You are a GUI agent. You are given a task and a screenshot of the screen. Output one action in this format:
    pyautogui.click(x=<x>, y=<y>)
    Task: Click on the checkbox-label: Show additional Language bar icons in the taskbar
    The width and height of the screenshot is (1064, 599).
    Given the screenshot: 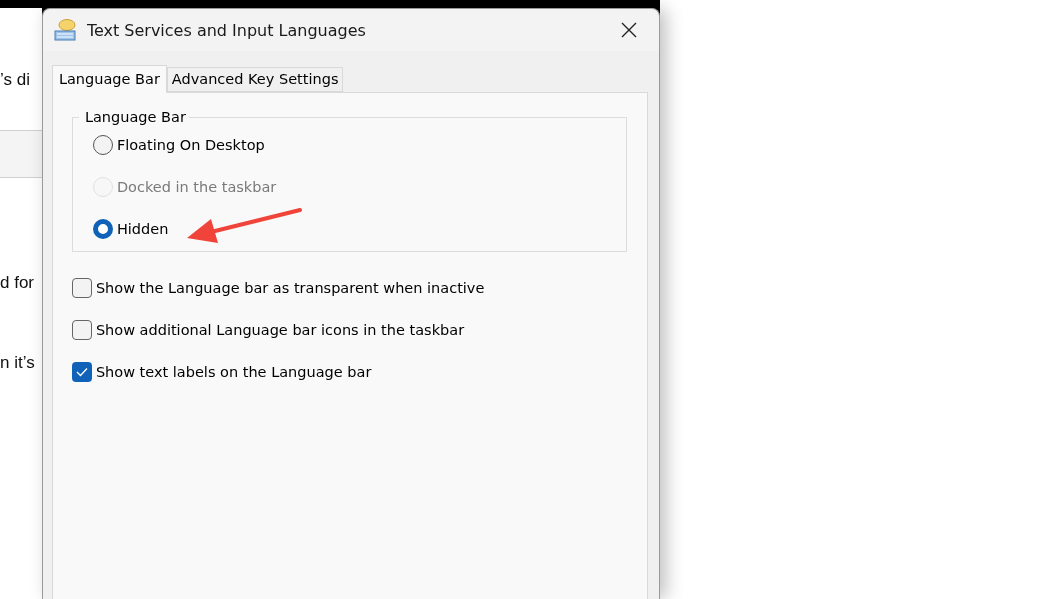 What is the action you would take?
    pyautogui.click(x=280, y=330)
    